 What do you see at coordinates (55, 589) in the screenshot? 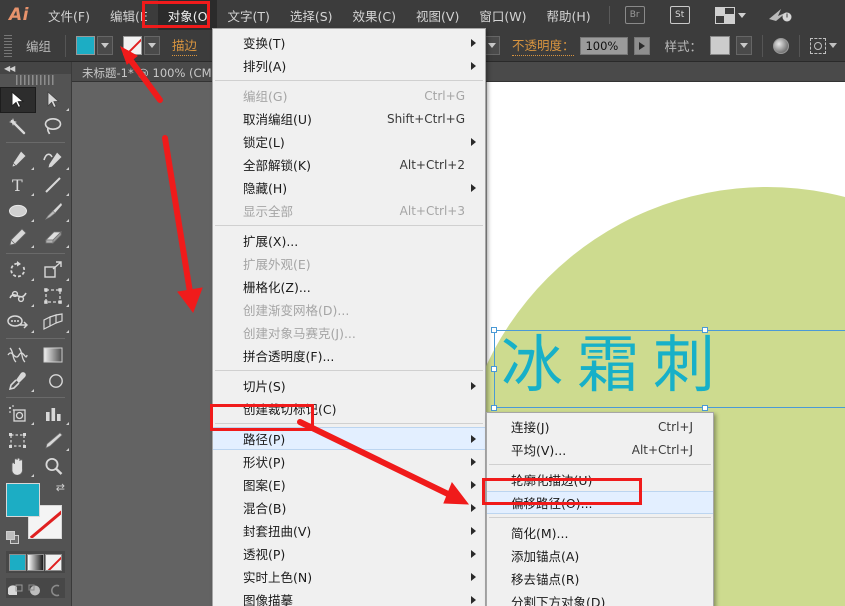
I see `draw-inside-icon` at bounding box center [55, 589].